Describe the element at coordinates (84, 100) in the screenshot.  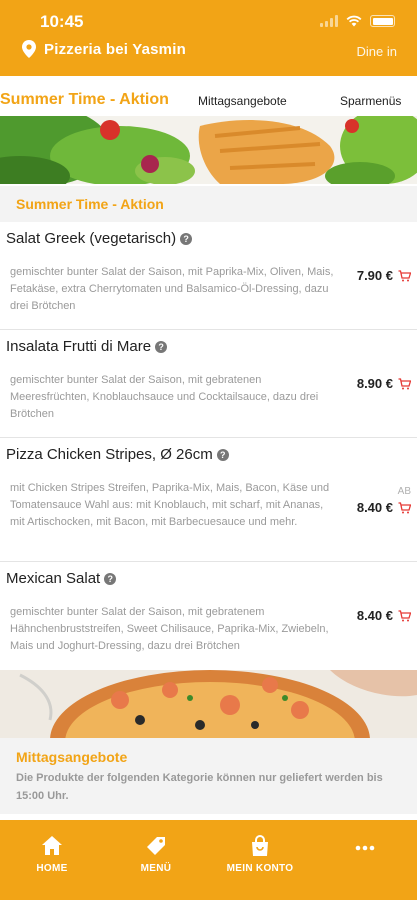
I see `tab-summer-time-aktion: Summer Time - Aktion` at that location.